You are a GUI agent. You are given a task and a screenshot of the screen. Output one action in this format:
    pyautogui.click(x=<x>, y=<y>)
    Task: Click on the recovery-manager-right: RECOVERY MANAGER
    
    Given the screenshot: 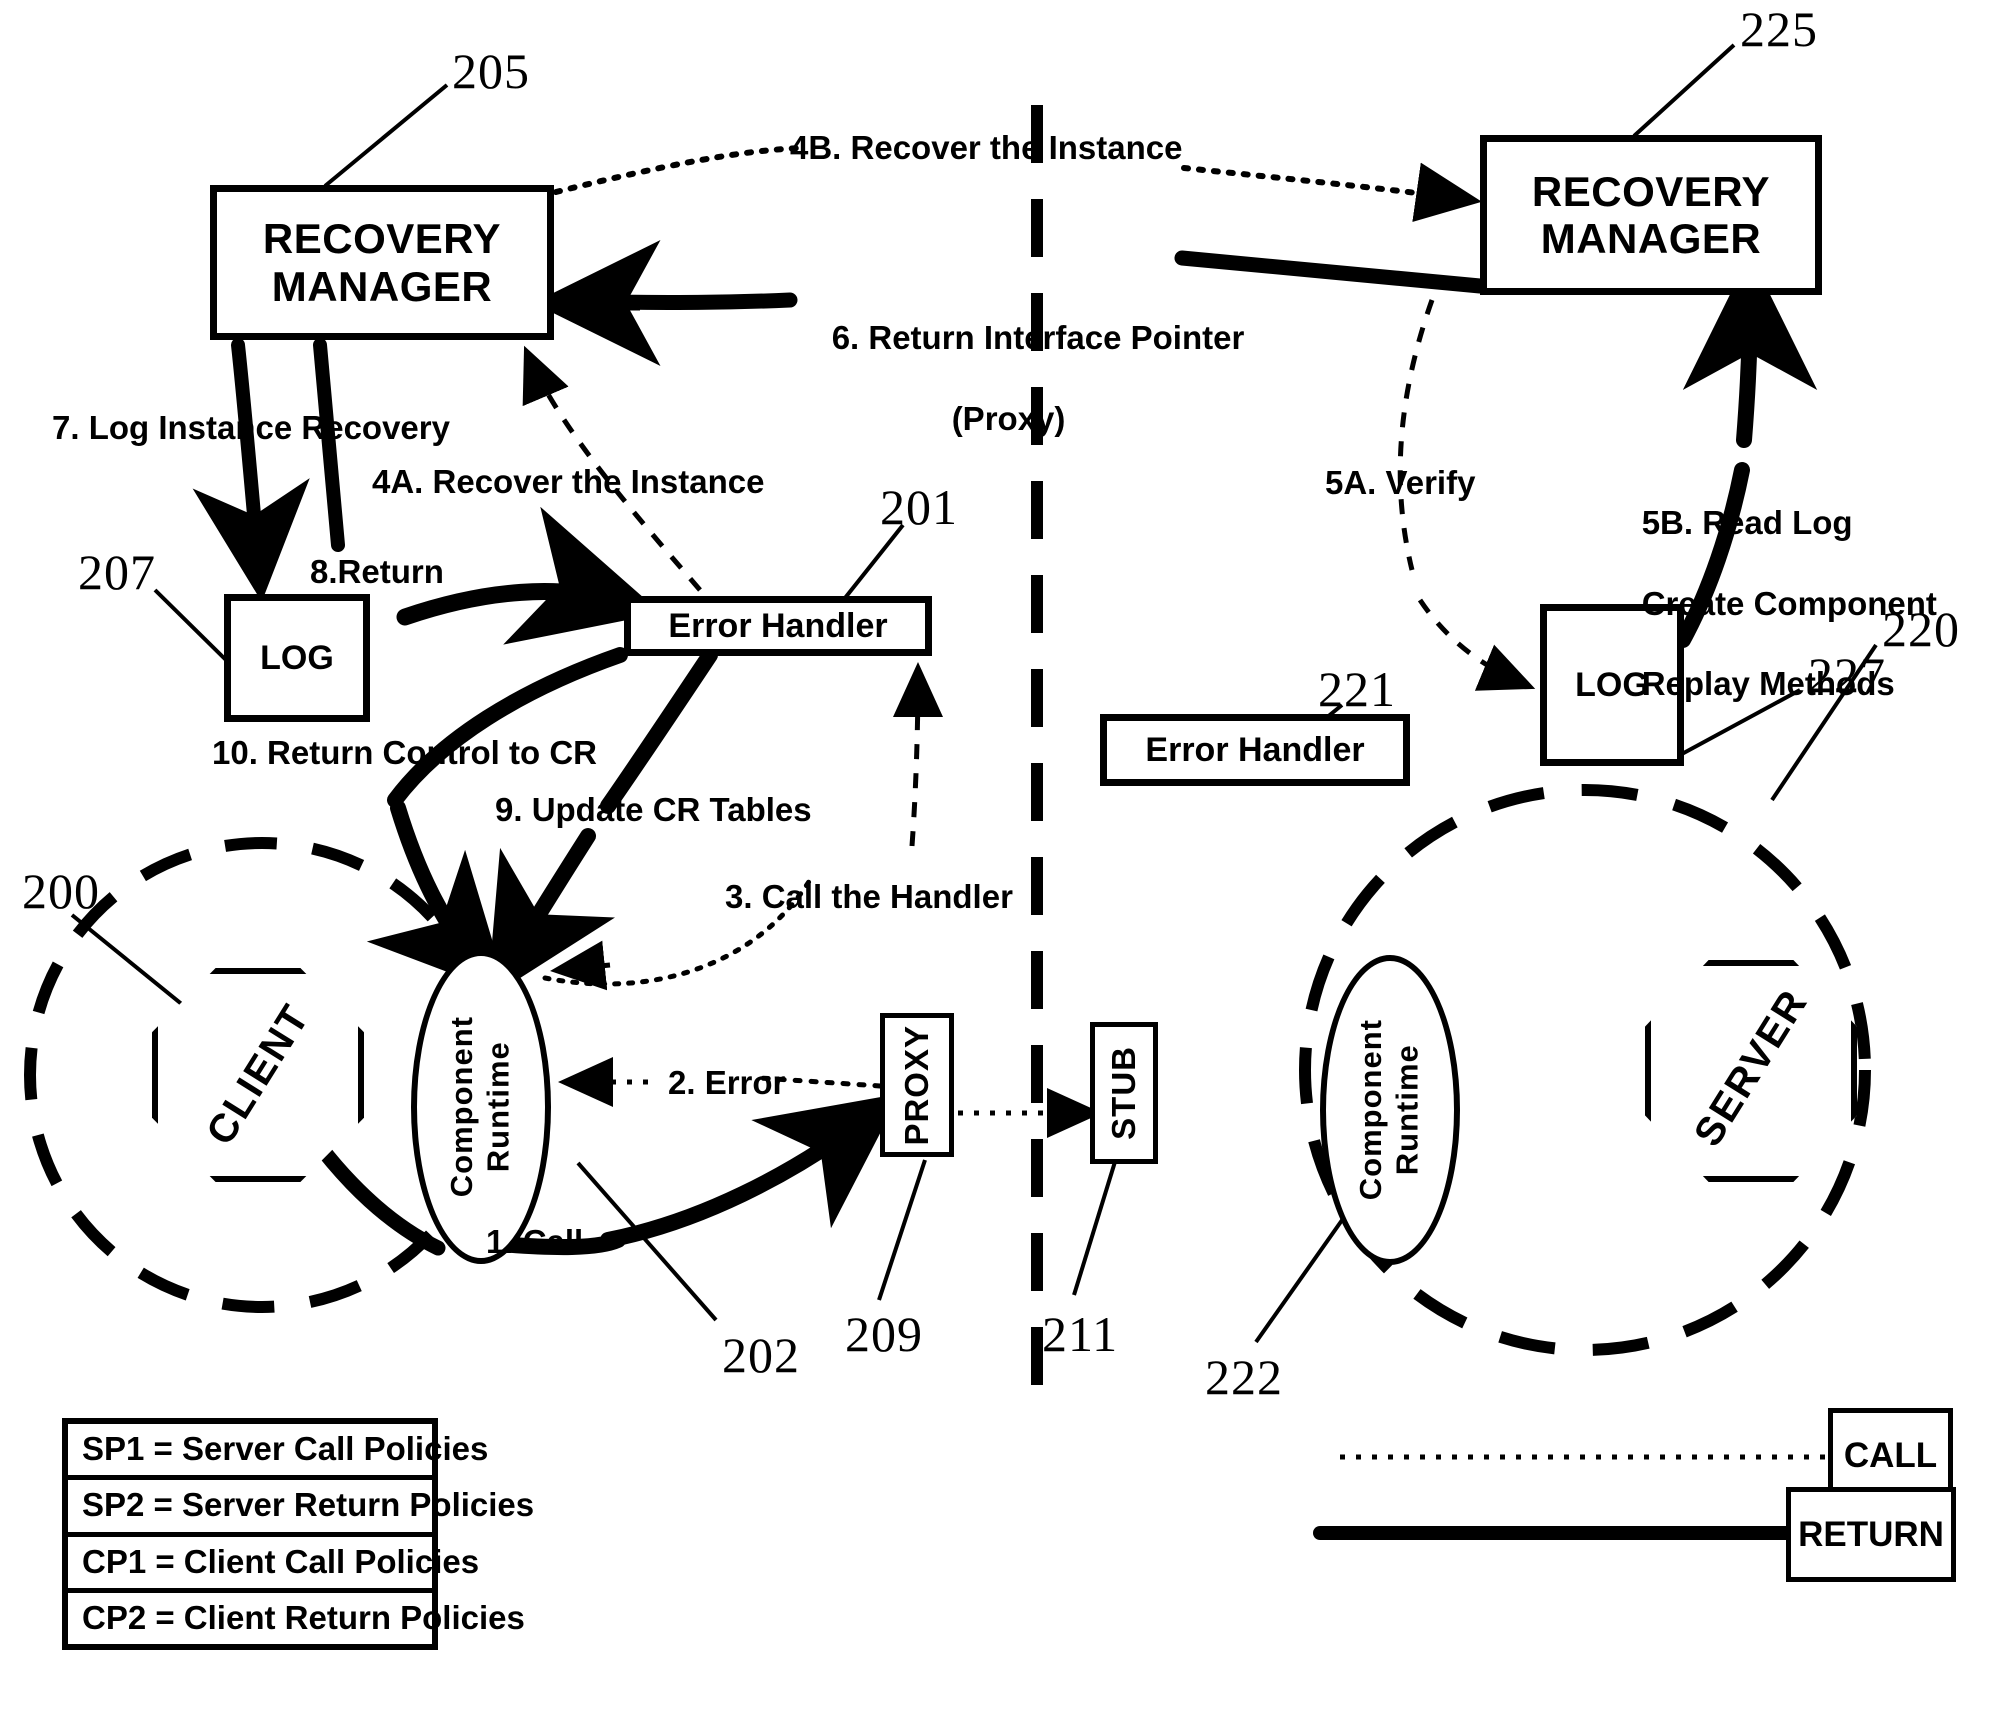 What is the action you would take?
    pyautogui.click(x=1651, y=215)
    